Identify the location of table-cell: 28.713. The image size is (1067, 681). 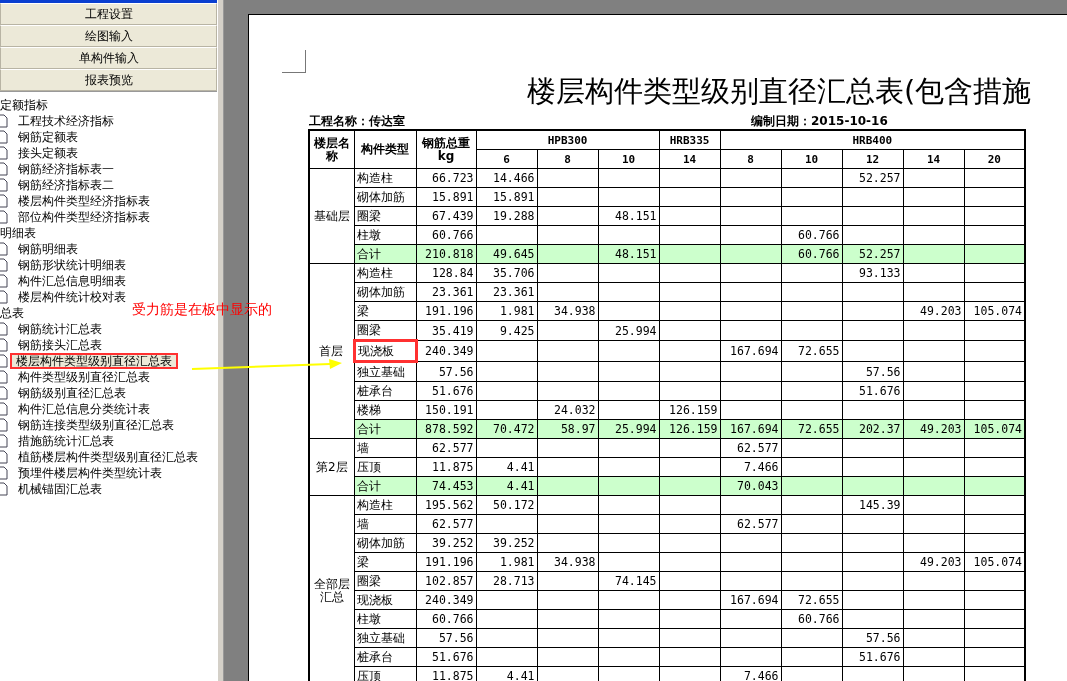
(506, 581).